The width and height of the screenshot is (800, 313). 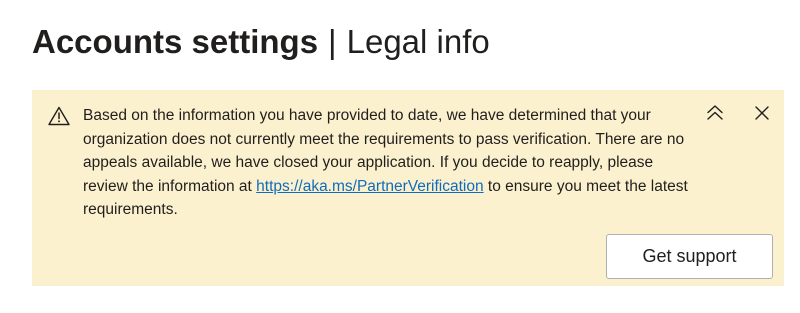 What do you see at coordinates (369, 186) in the screenshot?
I see `partner-verification-link: https://aka.ms/PartnerVerification` at bounding box center [369, 186].